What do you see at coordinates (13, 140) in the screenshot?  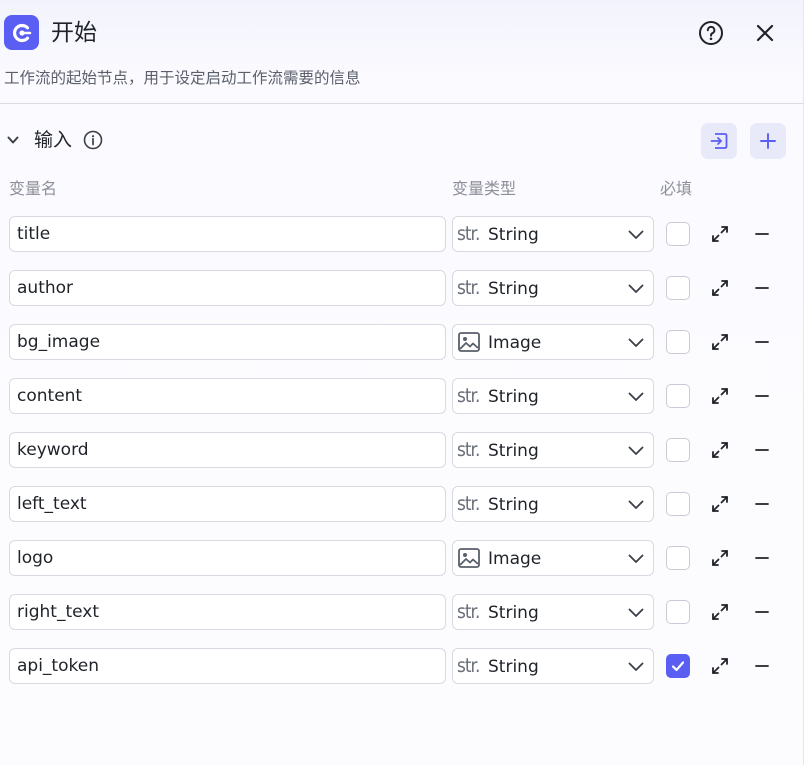 I see `collapse-toggle` at bounding box center [13, 140].